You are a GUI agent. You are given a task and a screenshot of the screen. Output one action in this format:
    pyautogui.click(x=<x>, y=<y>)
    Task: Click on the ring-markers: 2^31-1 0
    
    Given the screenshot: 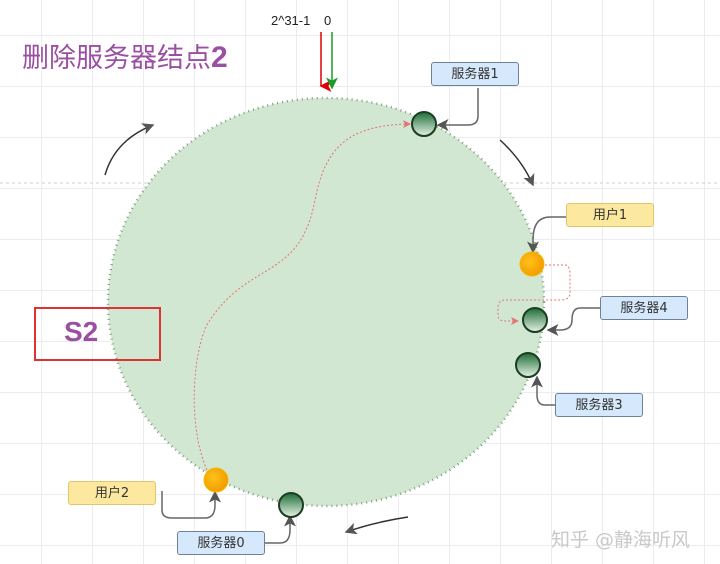 What is the action you would take?
    pyautogui.click(x=301, y=20)
    